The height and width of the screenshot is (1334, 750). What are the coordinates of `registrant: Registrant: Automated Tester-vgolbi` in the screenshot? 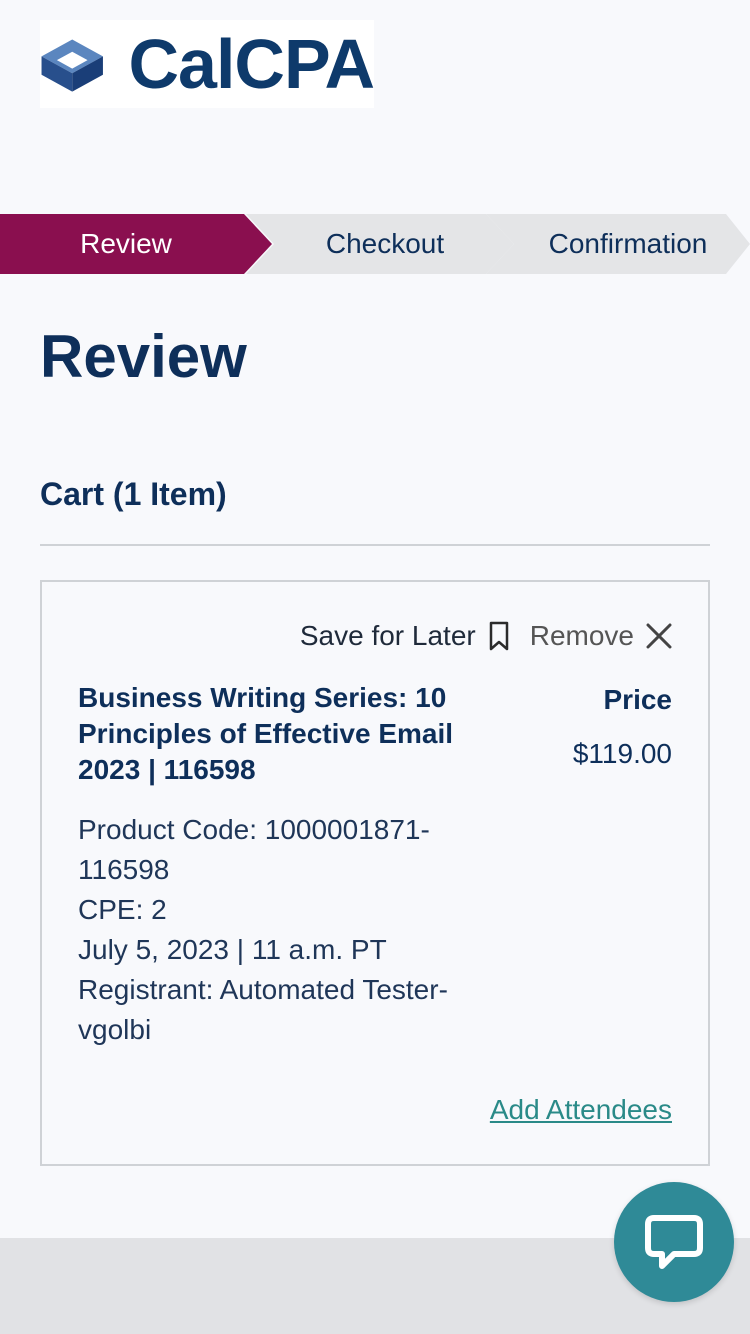 It's located at (263, 1009).